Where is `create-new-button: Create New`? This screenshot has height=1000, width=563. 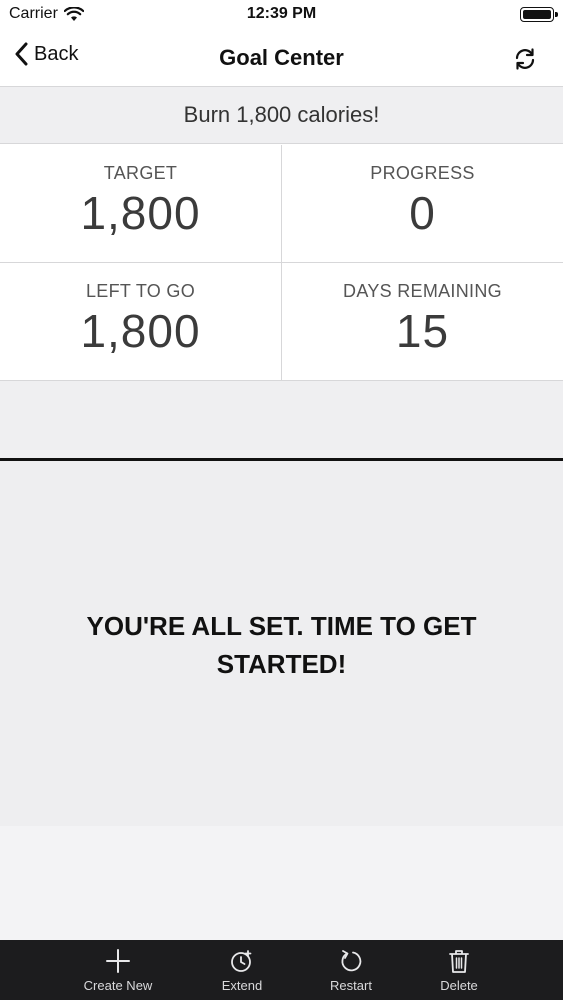 create-new-button: Create New is located at coordinates (118, 970).